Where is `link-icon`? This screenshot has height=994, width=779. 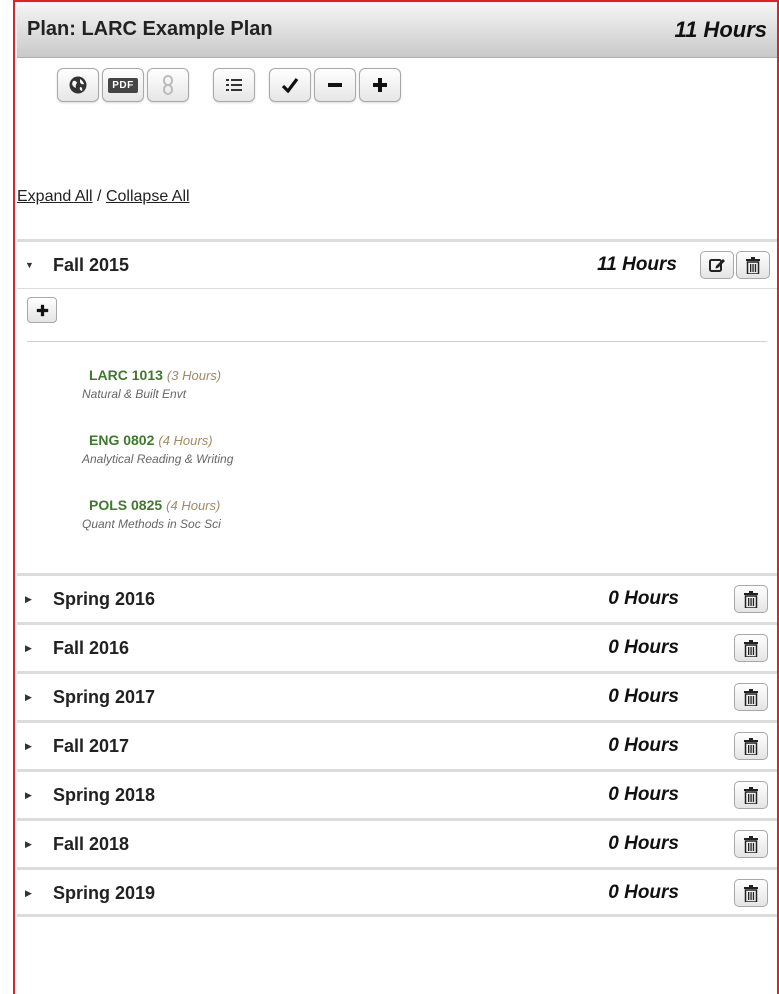 link-icon is located at coordinates (168, 85).